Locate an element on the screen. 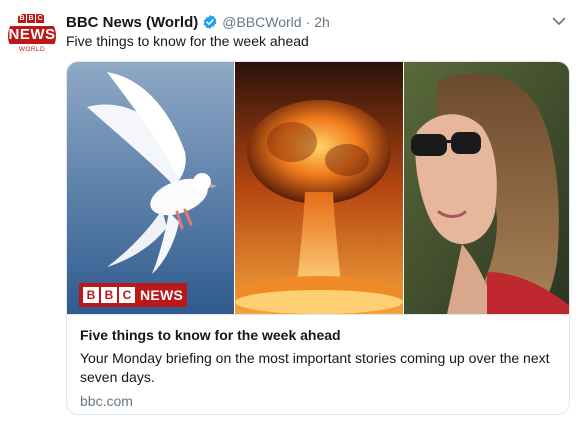 Image resolution: width=579 pixels, height=431 pixels. tweet-text: Five things to know for the week ahead is located at coordinates (187, 41).